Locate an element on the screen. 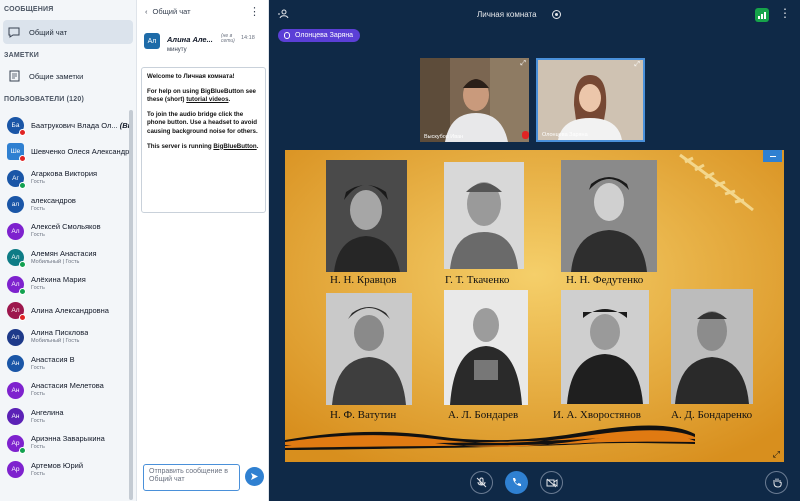 This screenshot has width=800, height=501. user-name: александров is located at coordinates (53, 200).